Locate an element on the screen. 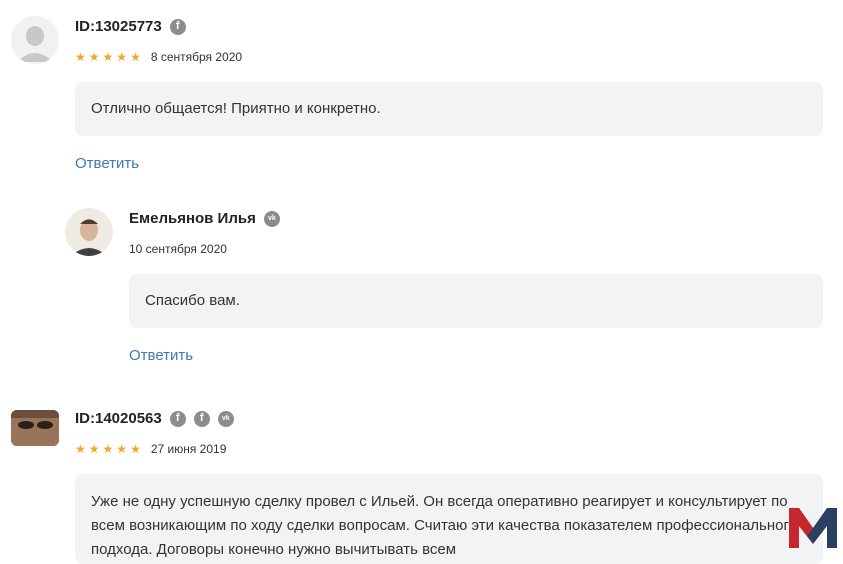 This screenshot has width=843, height=564. user-id: ID:14020563 is located at coordinates (118, 418).